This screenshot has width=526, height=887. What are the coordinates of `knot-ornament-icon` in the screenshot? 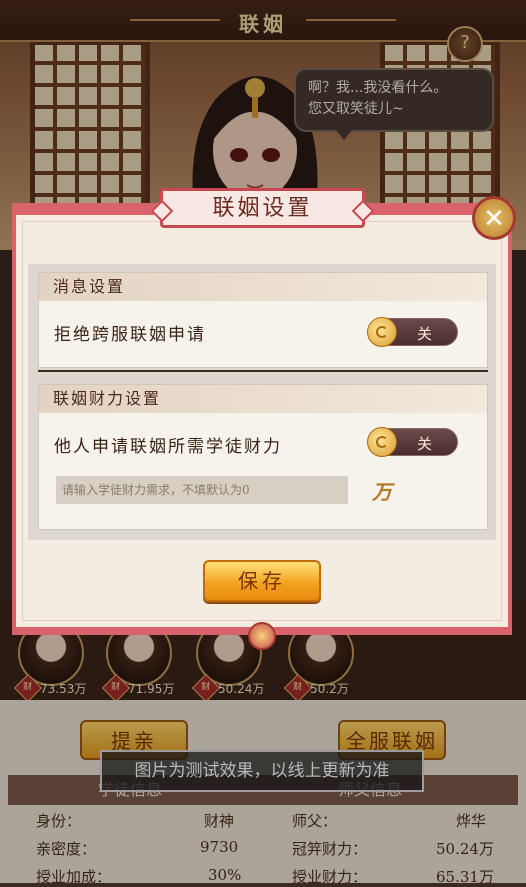 It's located at (262, 636).